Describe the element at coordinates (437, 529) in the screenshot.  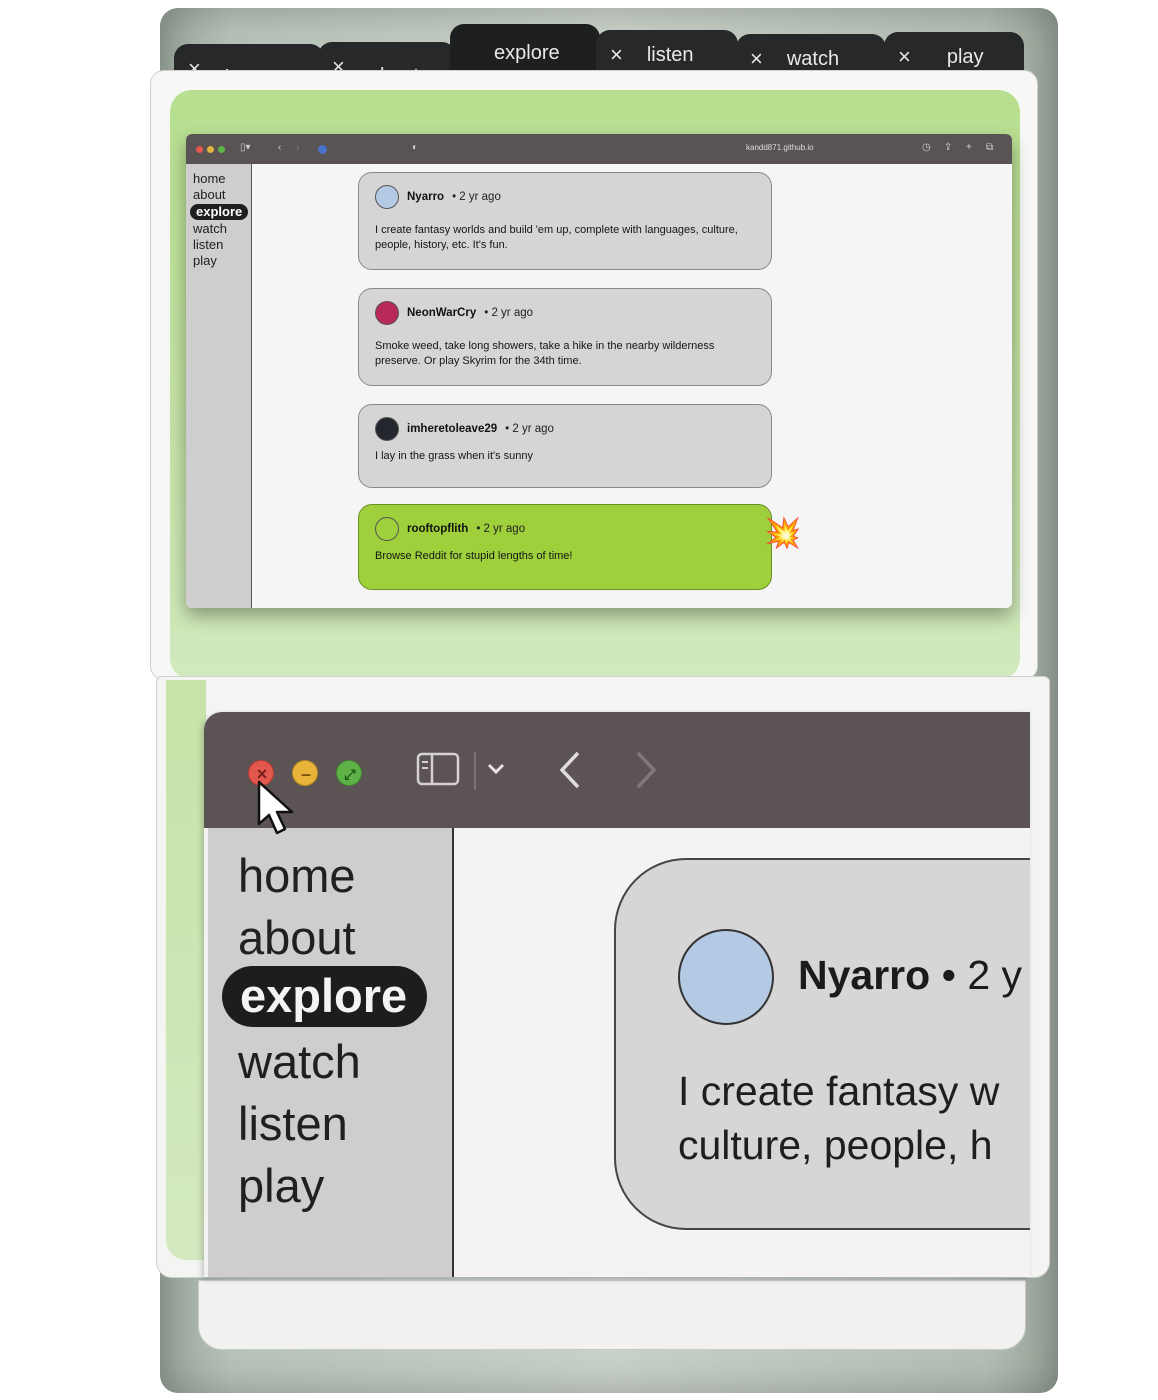
I see `post-username: rooftopflith` at that location.